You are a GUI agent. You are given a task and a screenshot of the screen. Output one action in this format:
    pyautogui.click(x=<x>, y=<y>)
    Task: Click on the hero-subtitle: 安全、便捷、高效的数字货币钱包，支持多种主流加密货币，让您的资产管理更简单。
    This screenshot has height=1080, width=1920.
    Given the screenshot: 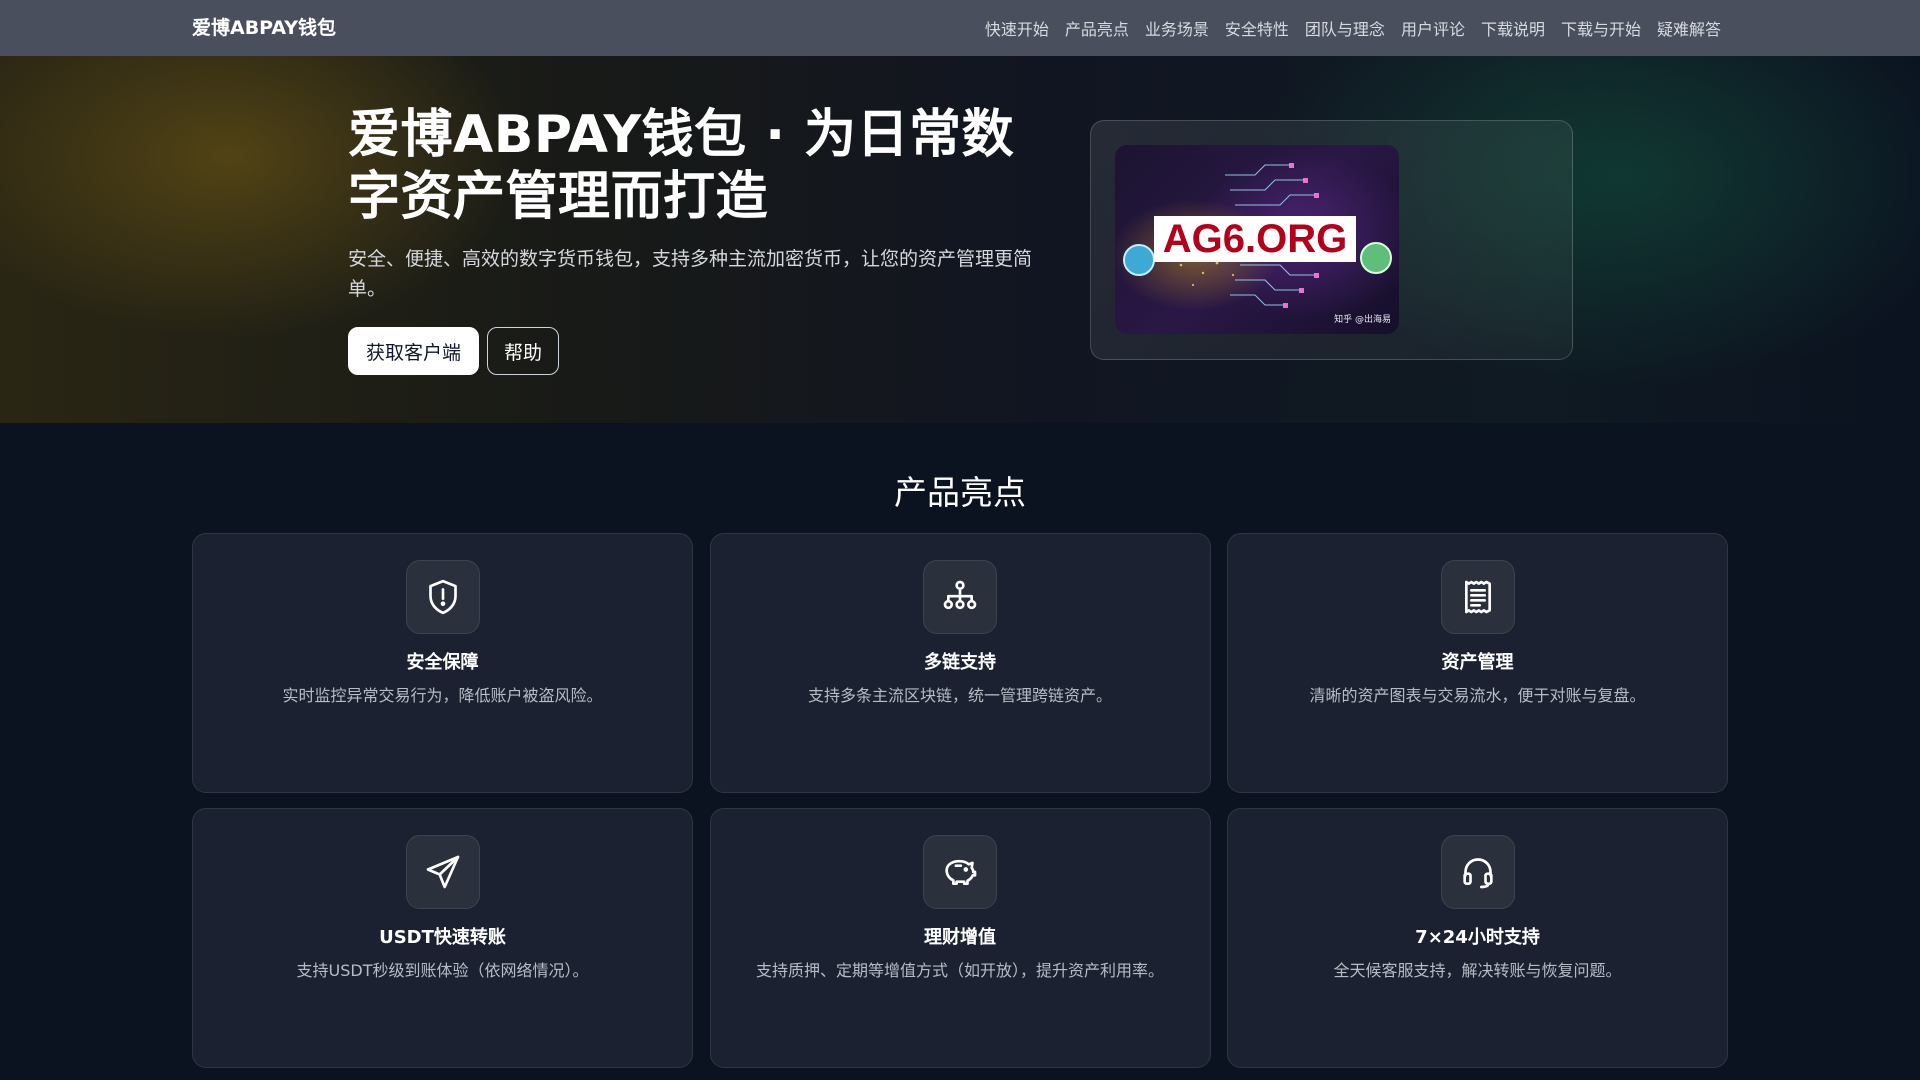 What is the action you would take?
    pyautogui.click(x=690, y=274)
    